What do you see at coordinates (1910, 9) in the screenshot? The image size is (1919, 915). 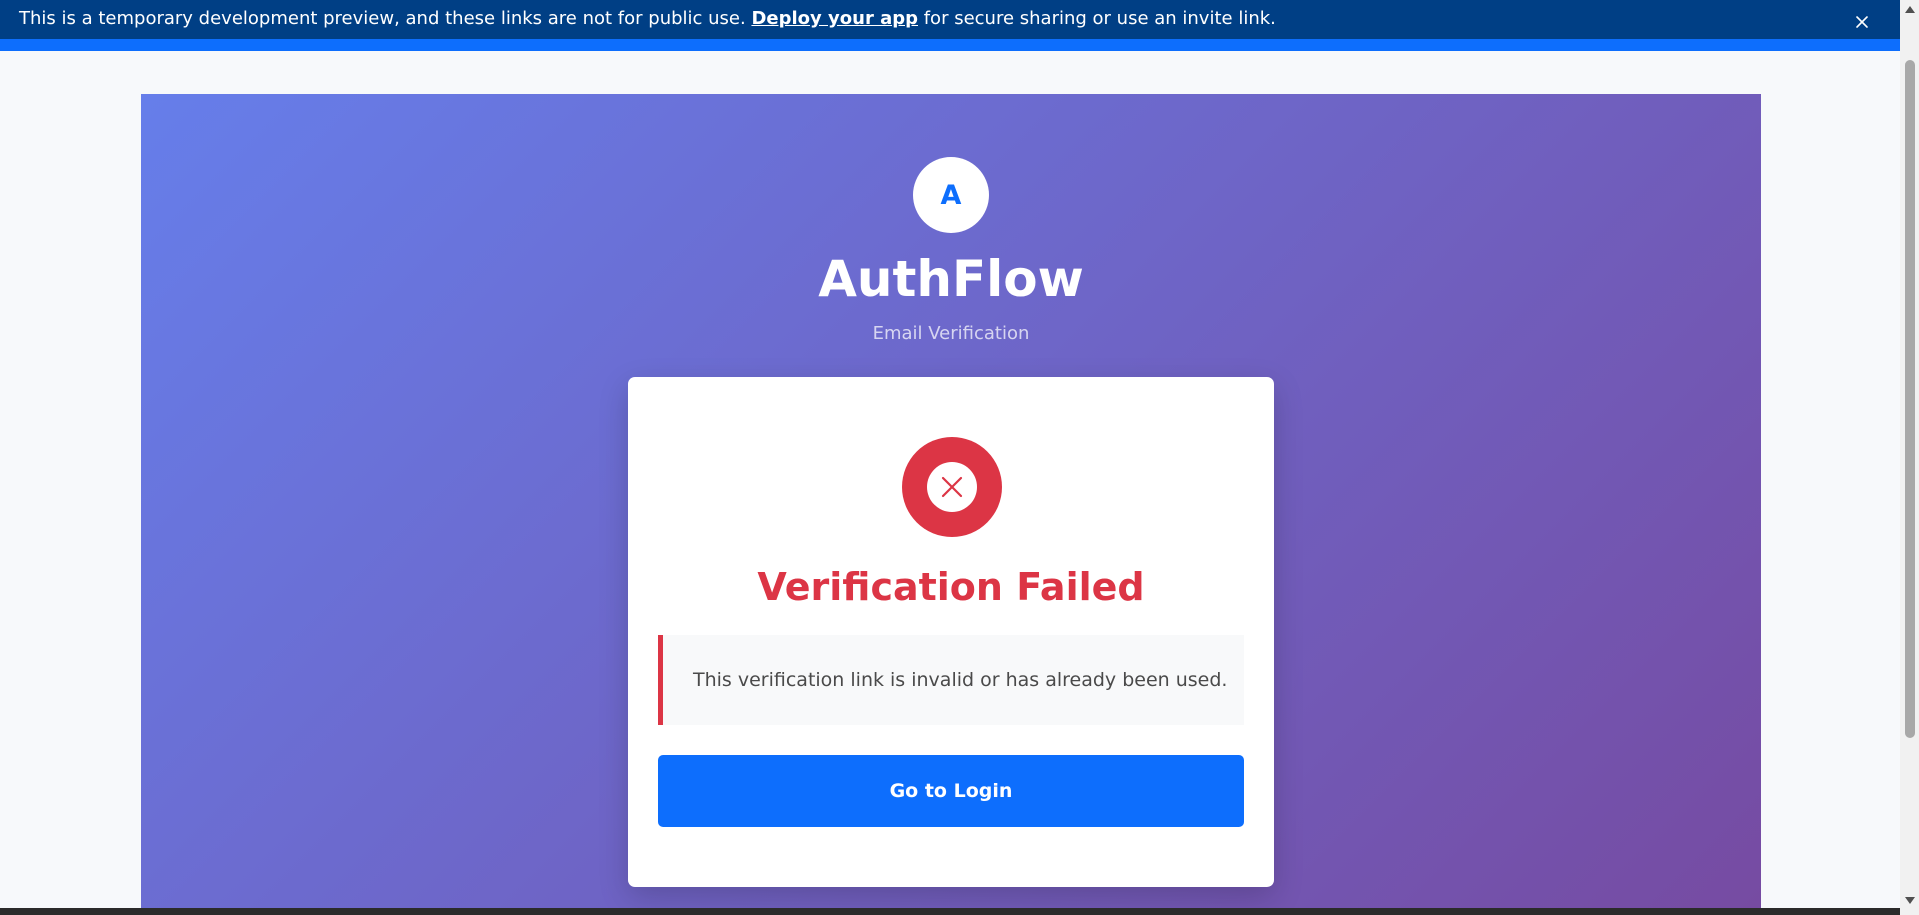 I see `scroll-up-arrow-icon` at bounding box center [1910, 9].